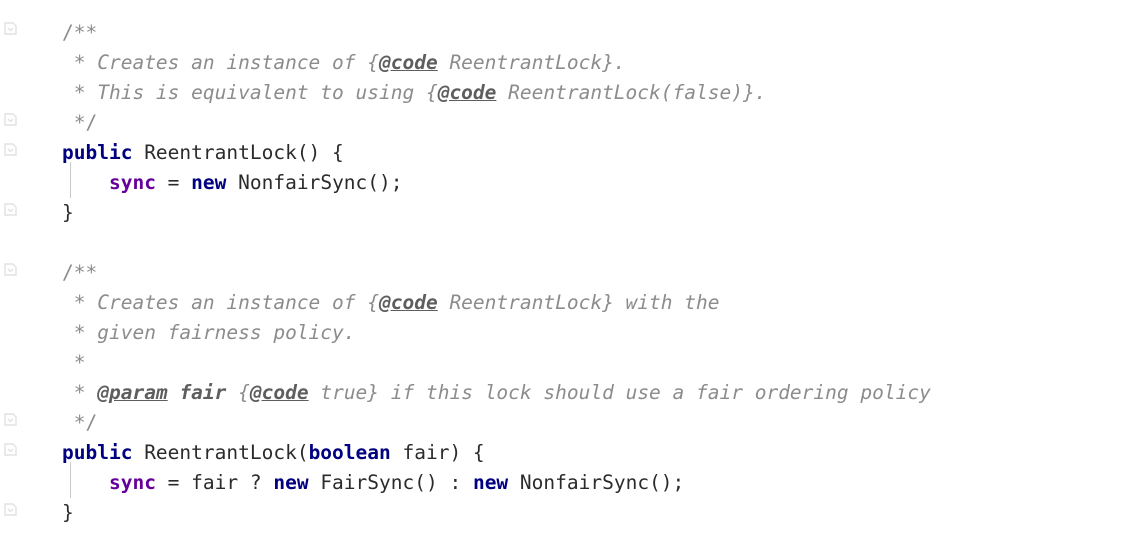  Describe the element at coordinates (220, 452) in the screenshot. I see `code-token-plain: ReentrantLock(` at that location.